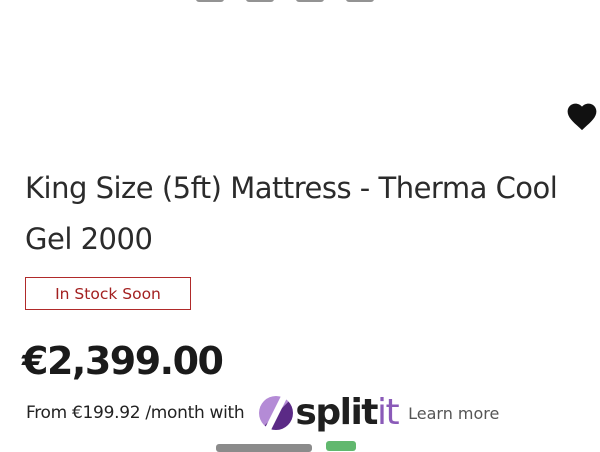  Describe the element at coordinates (453, 413) in the screenshot. I see `learn-more-link: Learn more` at that location.